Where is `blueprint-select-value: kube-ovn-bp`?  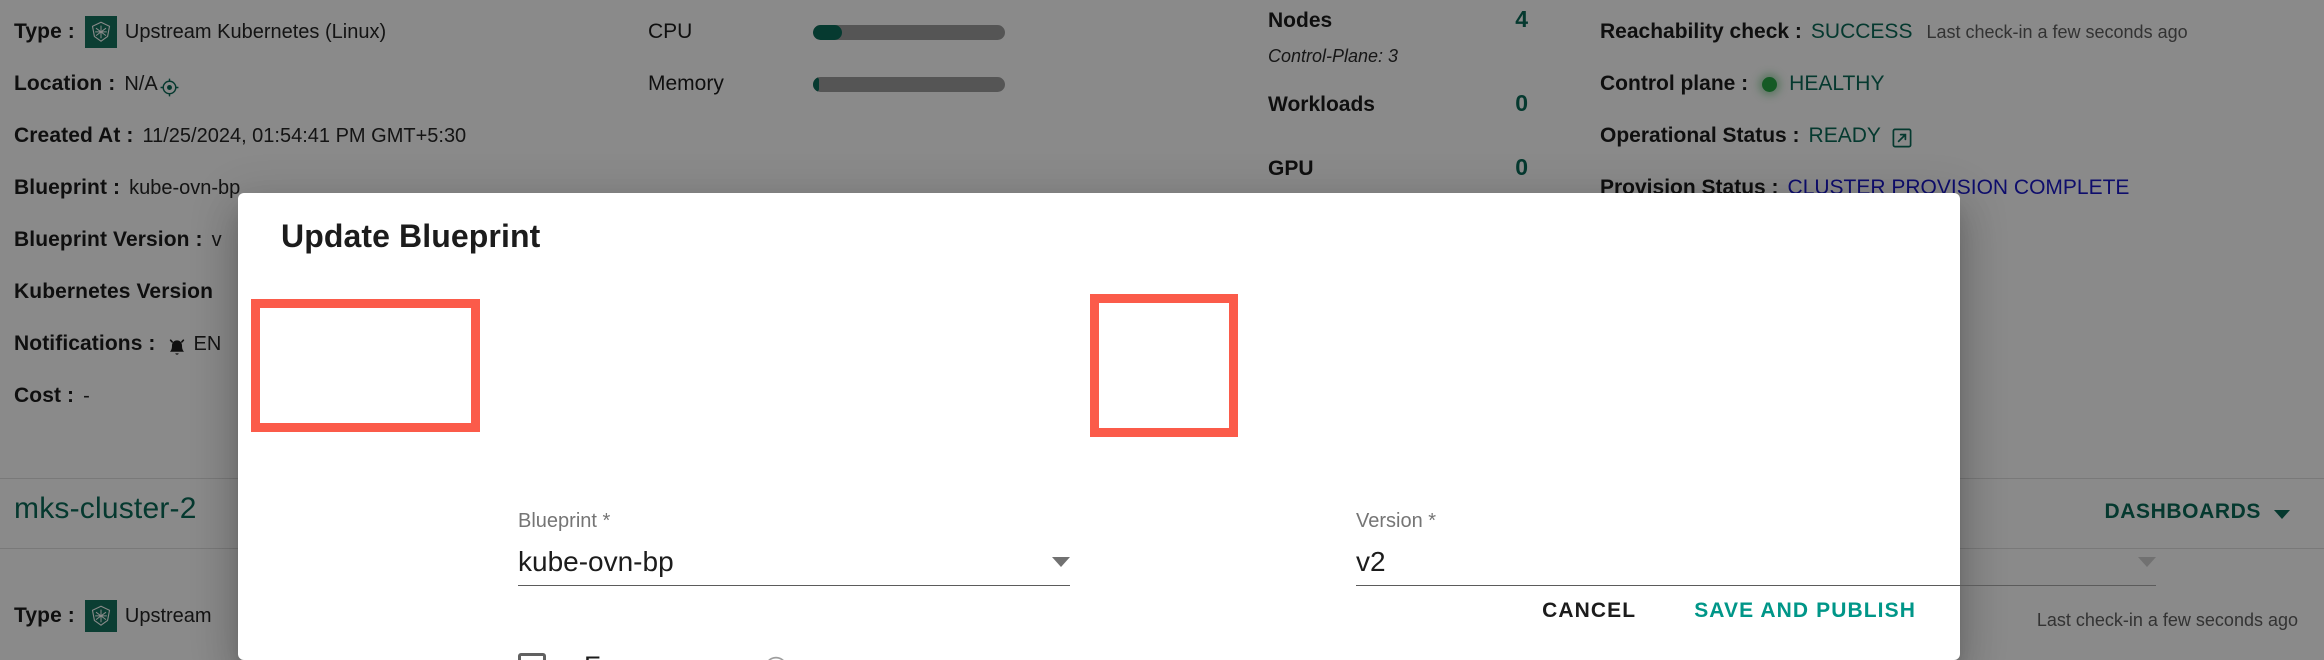 blueprint-select-value: kube-ovn-bp is located at coordinates (596, 561).